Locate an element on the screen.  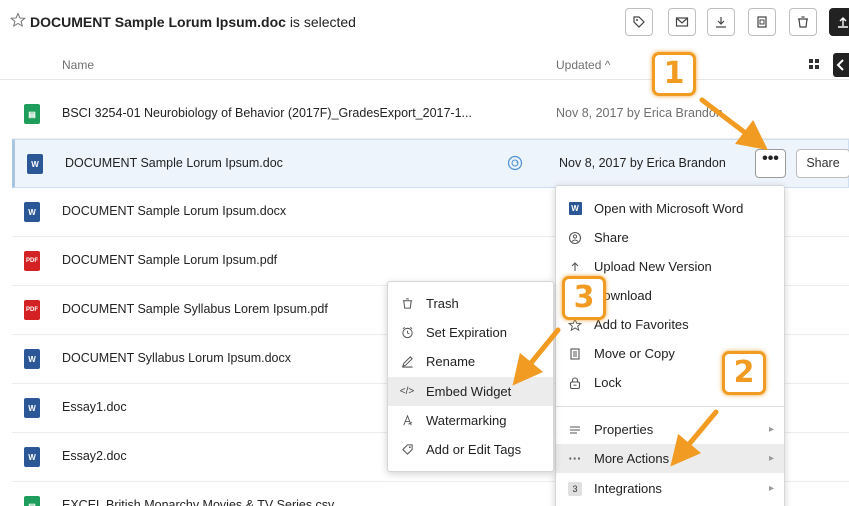
callout-1: 1 is located at coordinates (674, 74).